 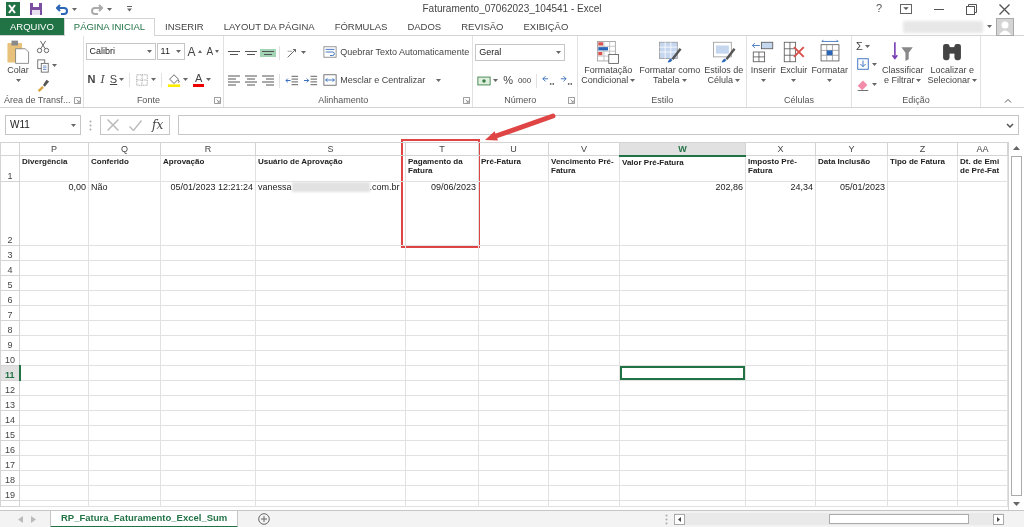 What do you see at coordinates (234, 81) in the screenshot?
I see `align-left-button` at bounding box center [234, 81].